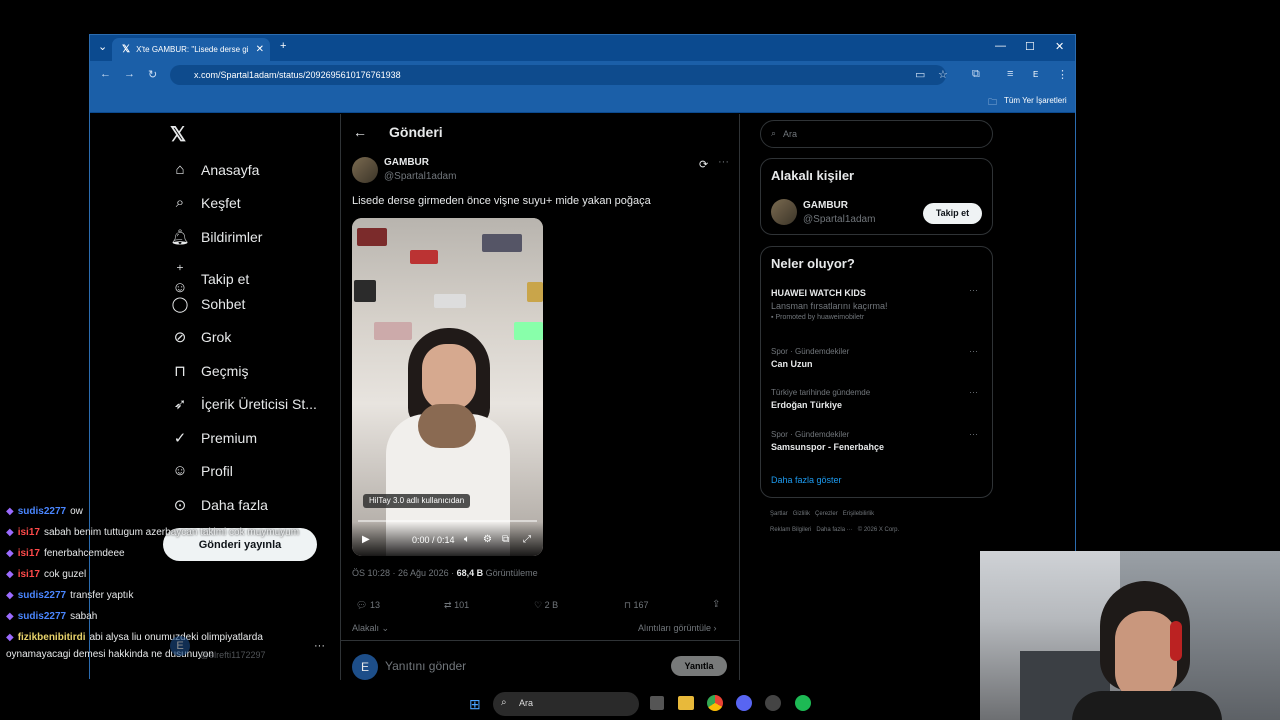 Image resolution: width=1280 pixels, height=720 pixels. Describe the element at coordinates (368, 605) in the screenshot. I see `reply-action: 💬︎ 13` at that location.